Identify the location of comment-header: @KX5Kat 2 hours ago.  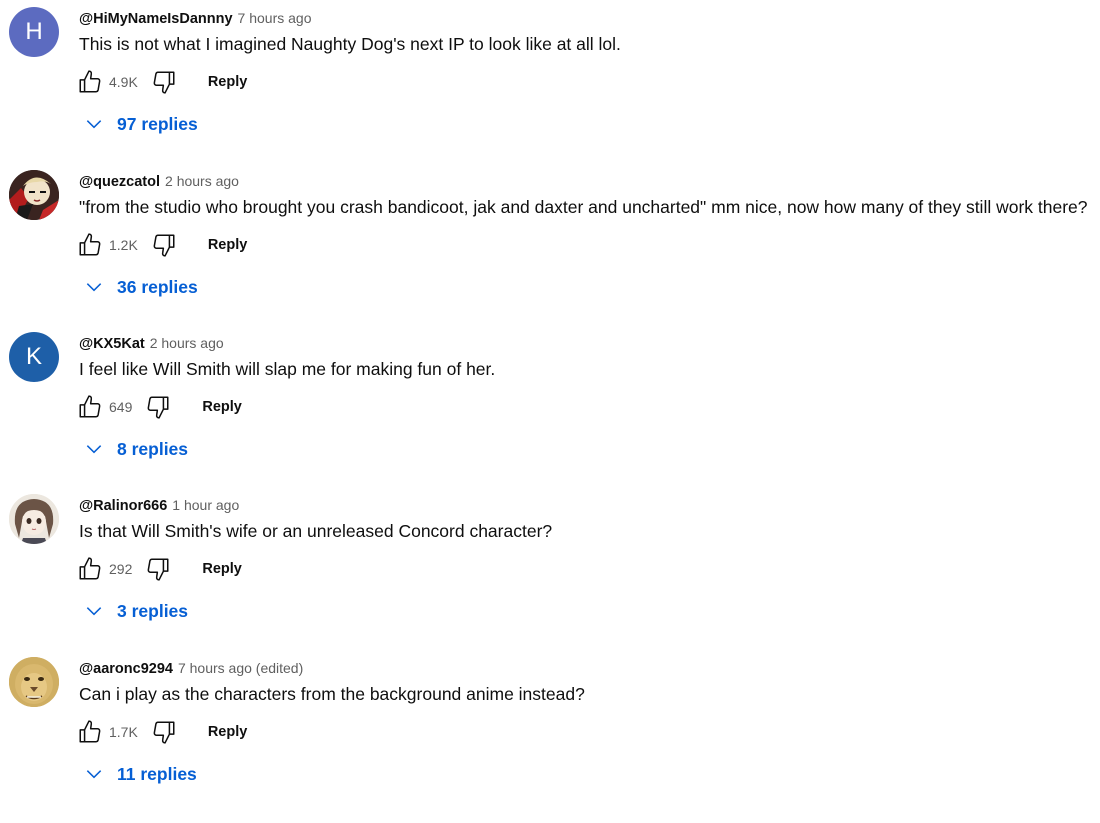
(151, 343).